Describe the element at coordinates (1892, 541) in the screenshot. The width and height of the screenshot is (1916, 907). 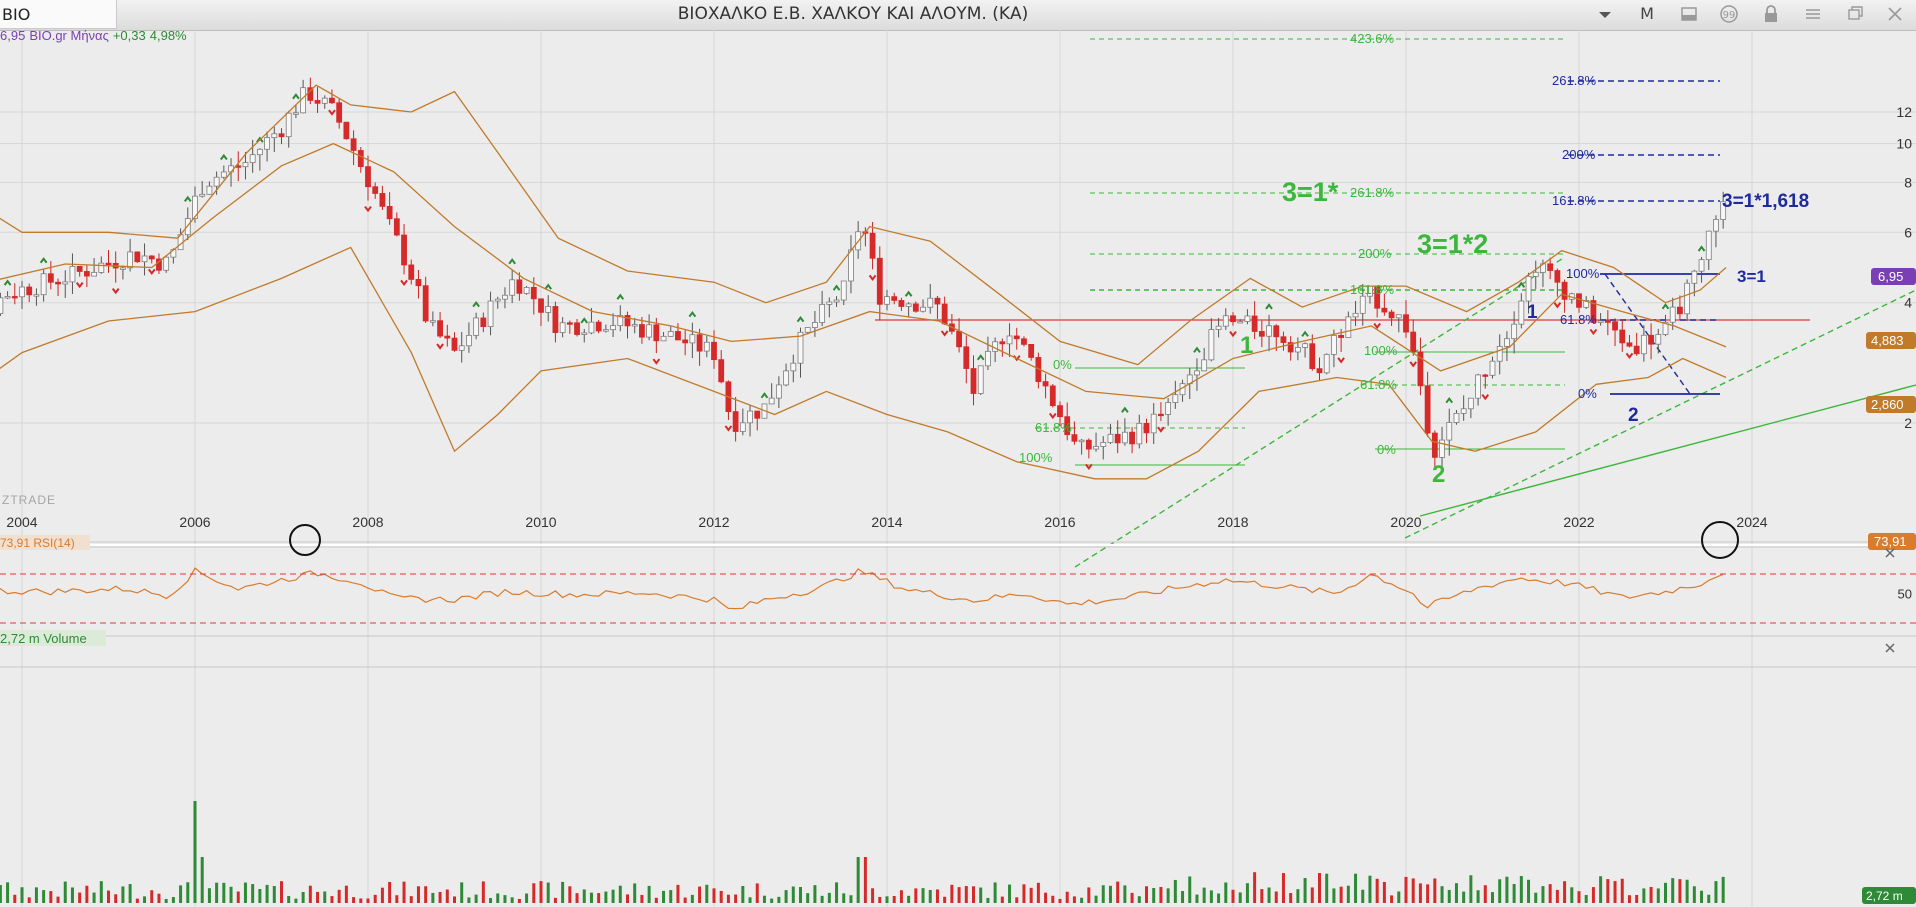
I see `rsi-badge: 73,91` at that location.